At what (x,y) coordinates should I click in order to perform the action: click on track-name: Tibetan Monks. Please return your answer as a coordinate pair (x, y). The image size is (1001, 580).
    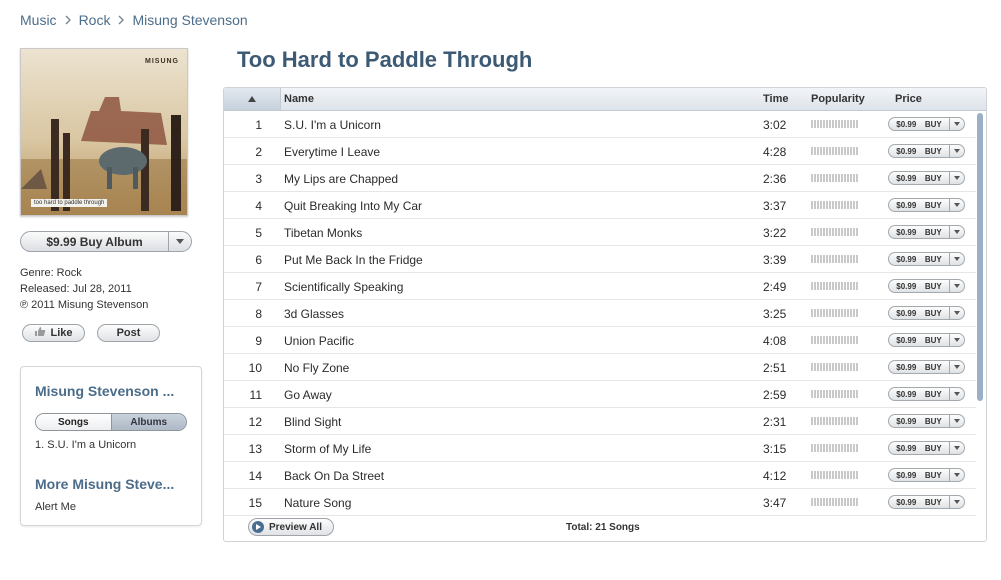
    Looking at the image, I should click on (323, 233).